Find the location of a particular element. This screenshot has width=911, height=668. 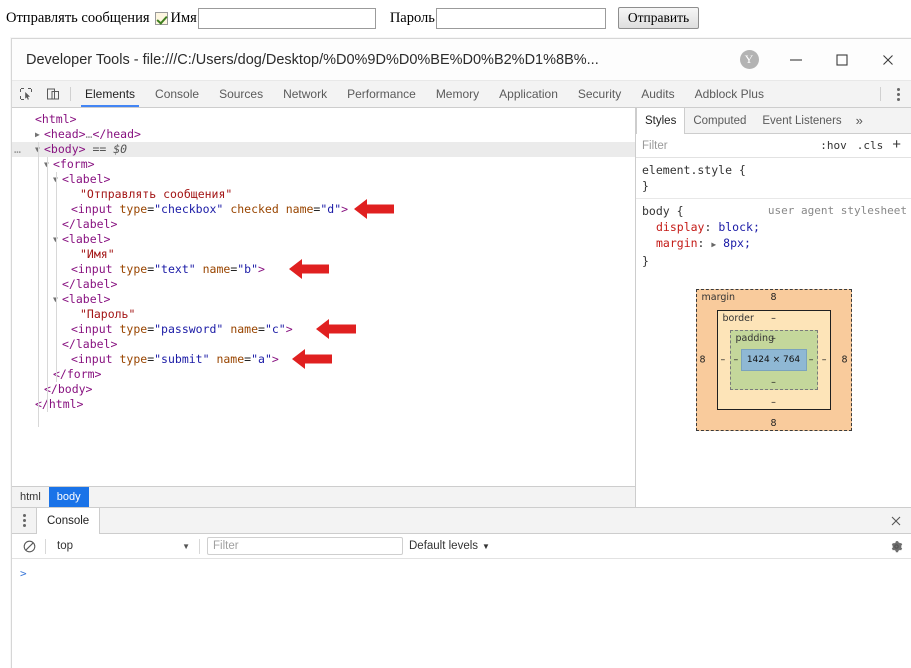

drawer-kebab-menu-icon is located at coordinates (24, 520).